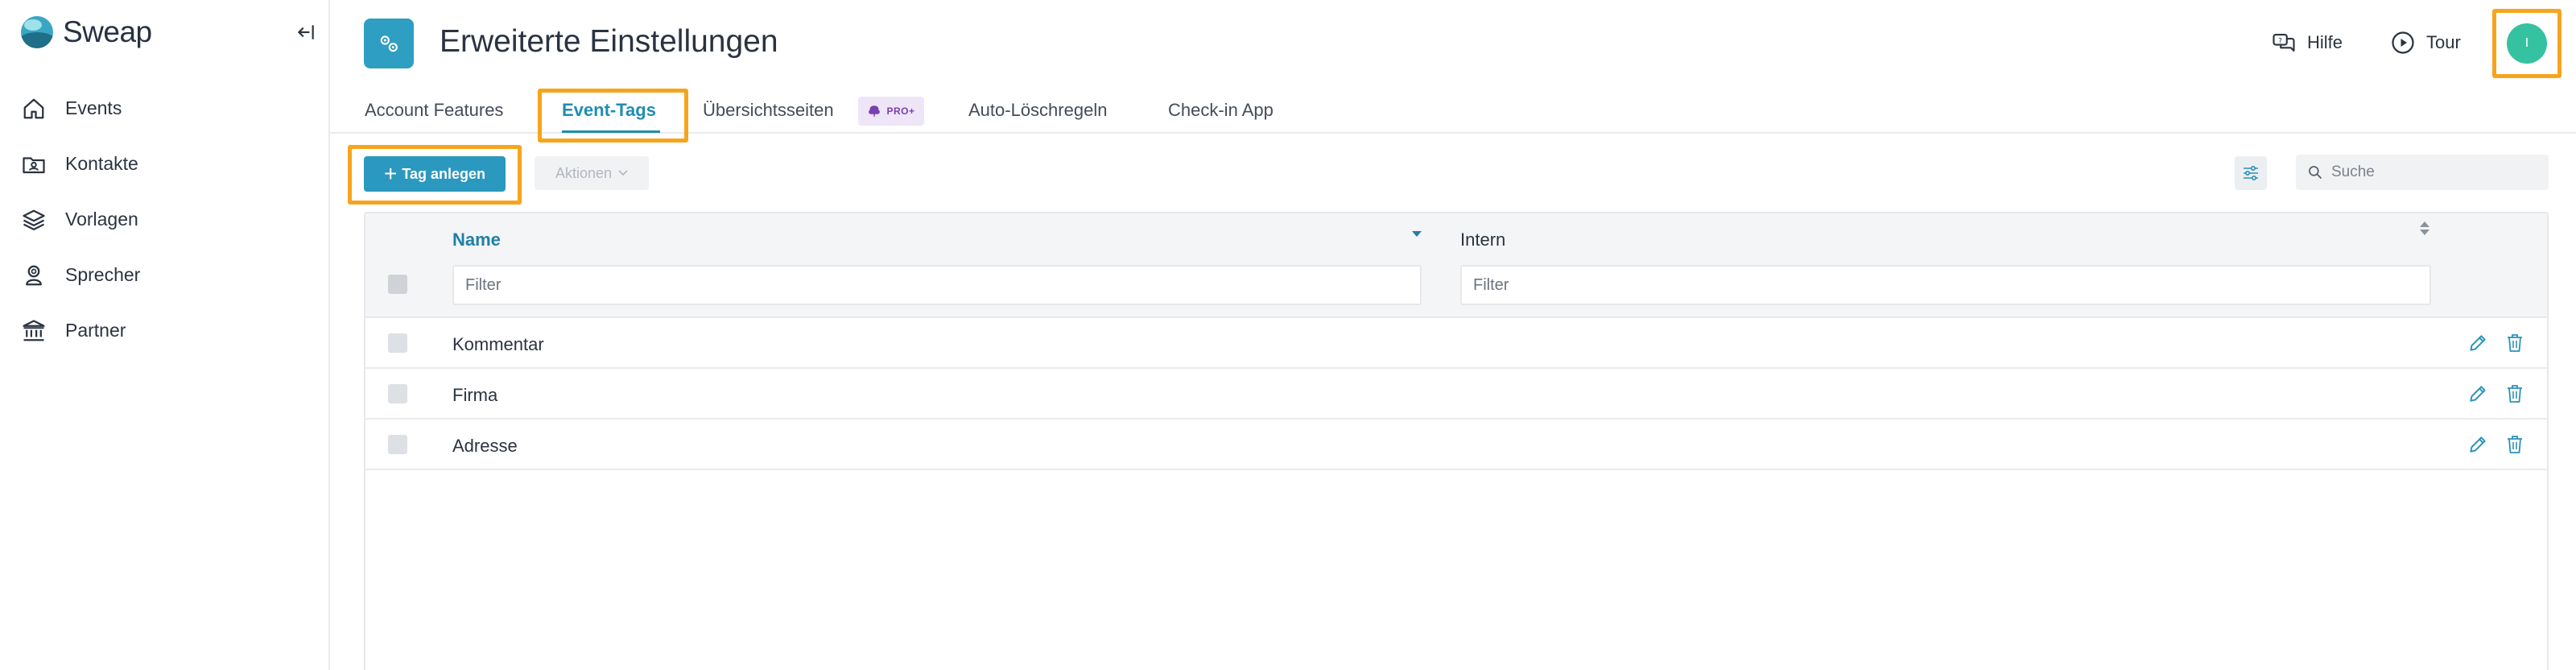  Describe the element at coordinates (1221, 111) in the screenshot. I see `tab-check-in-app: Check-in App` at that location.